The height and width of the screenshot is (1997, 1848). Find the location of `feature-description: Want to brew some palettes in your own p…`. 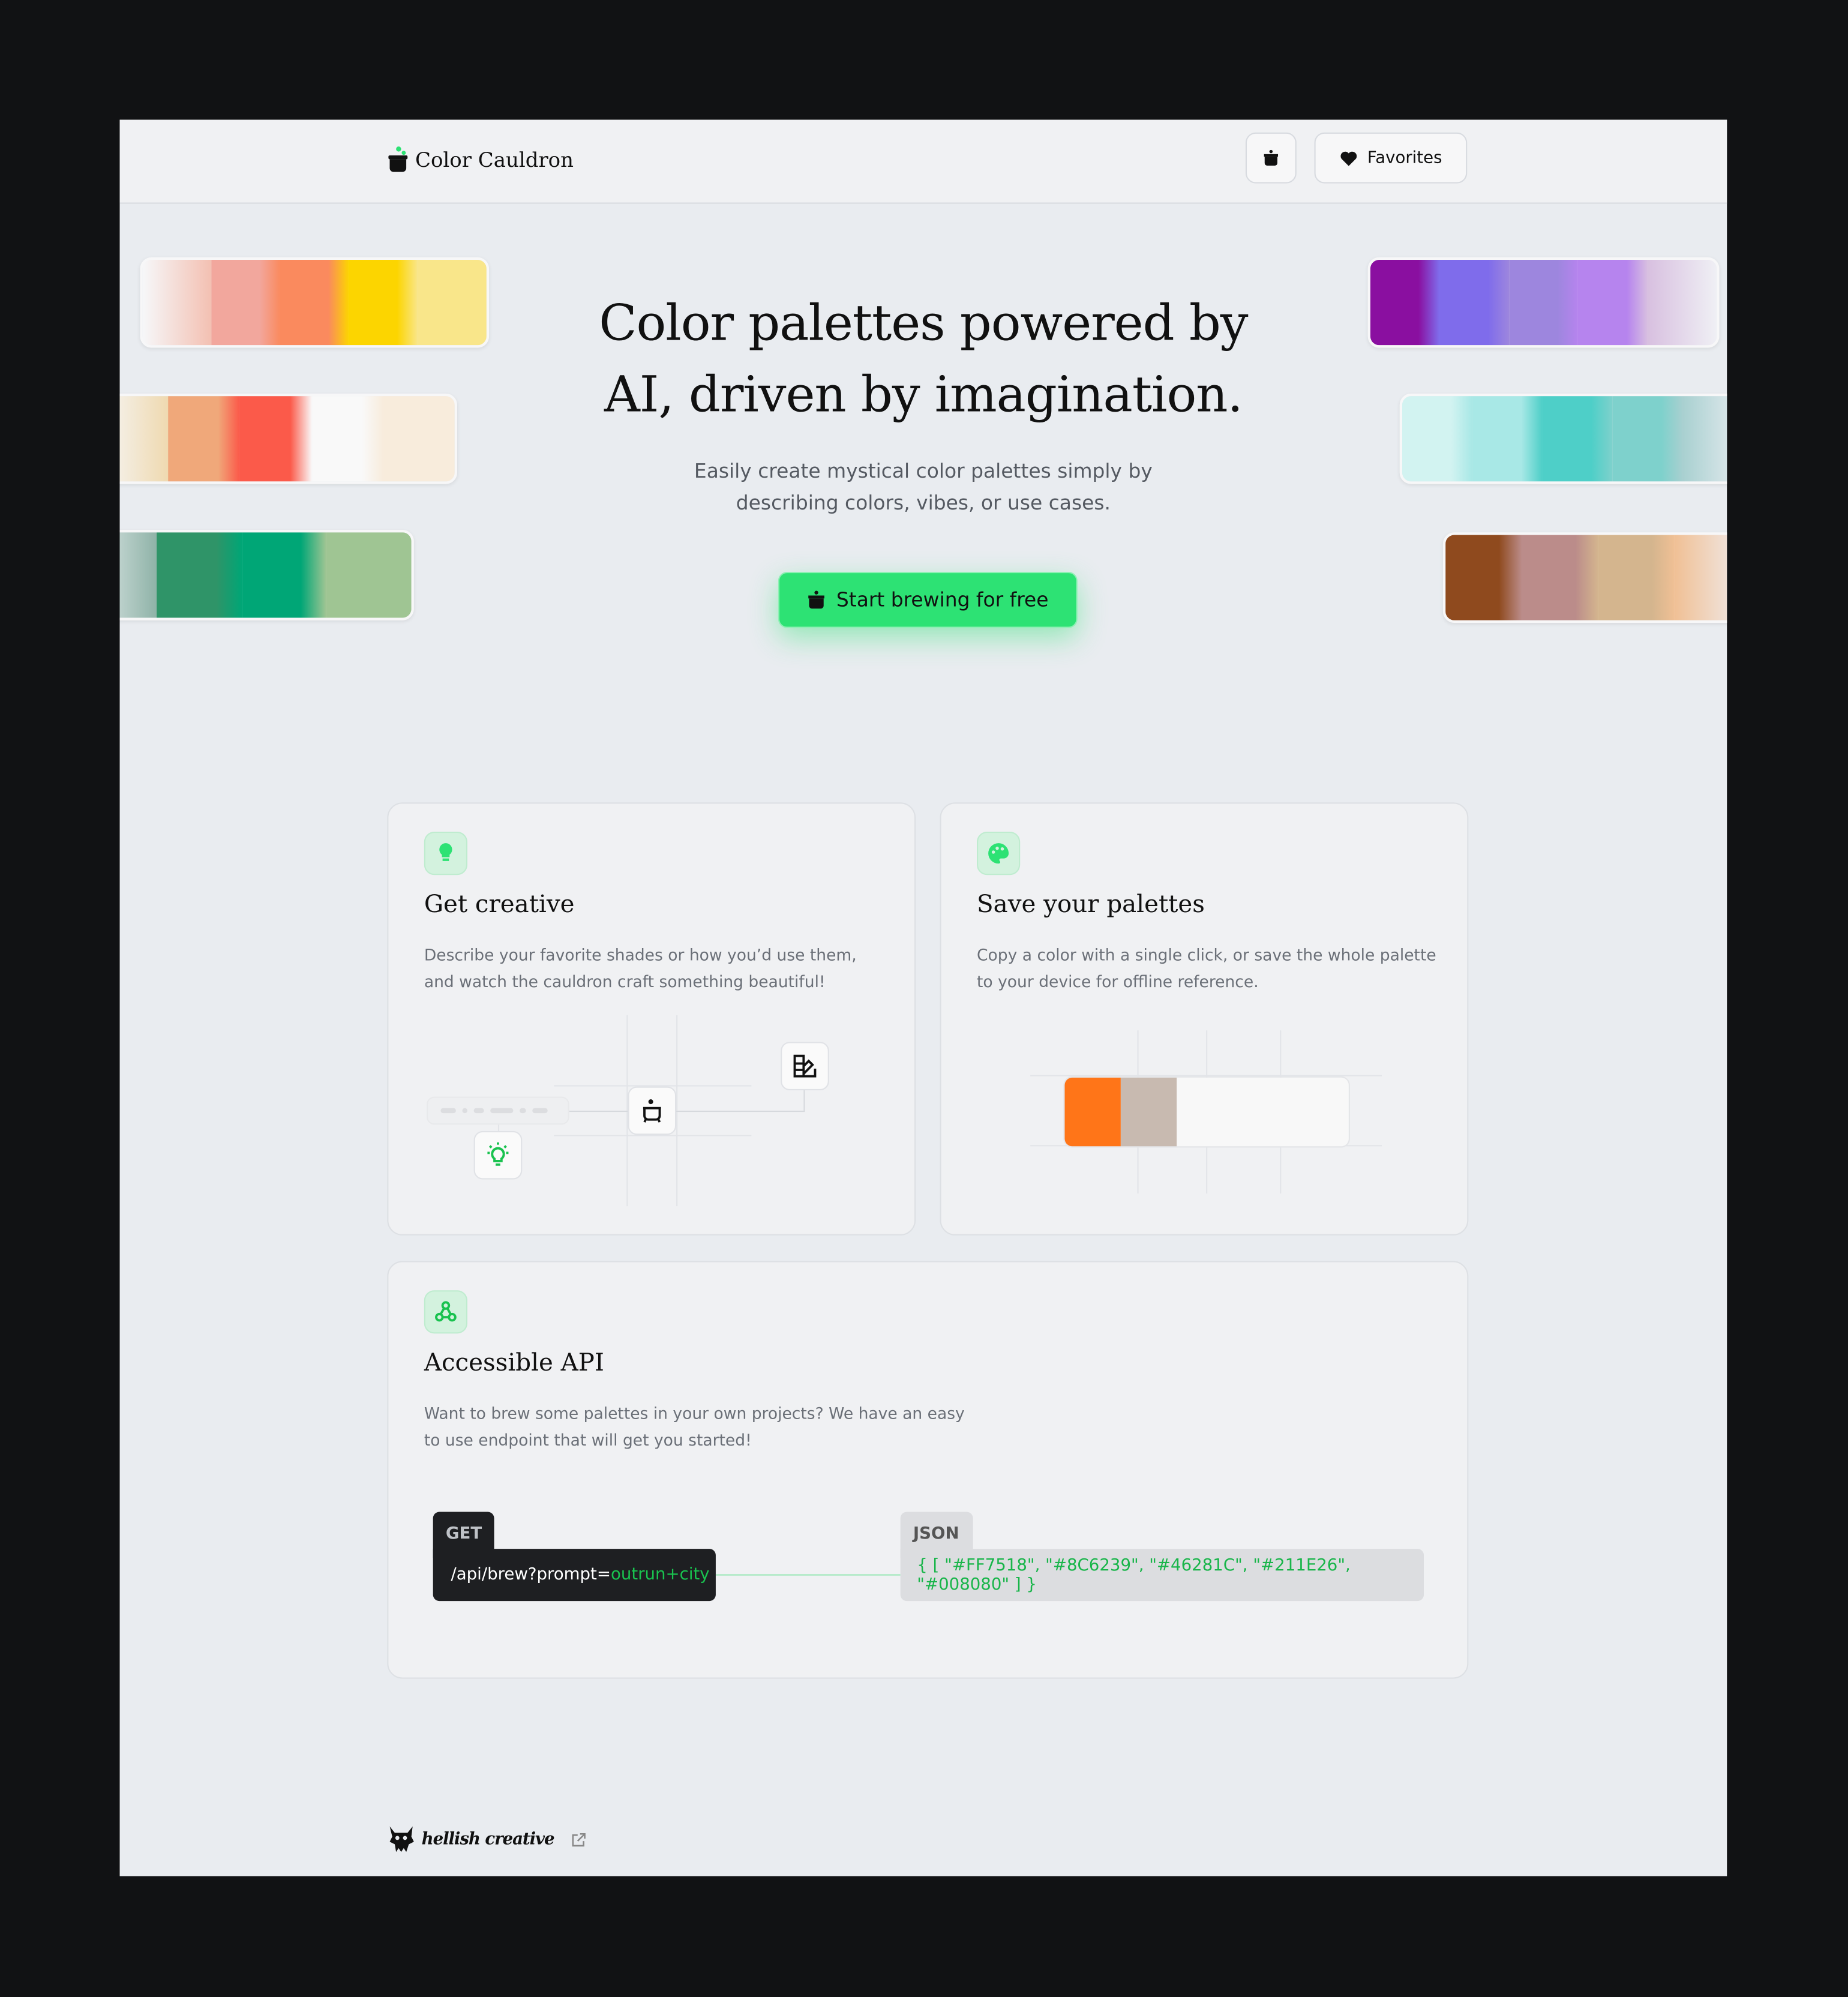

feature-description: Want to brew some palettes in your own p… is located at coordinates (694, 1426).